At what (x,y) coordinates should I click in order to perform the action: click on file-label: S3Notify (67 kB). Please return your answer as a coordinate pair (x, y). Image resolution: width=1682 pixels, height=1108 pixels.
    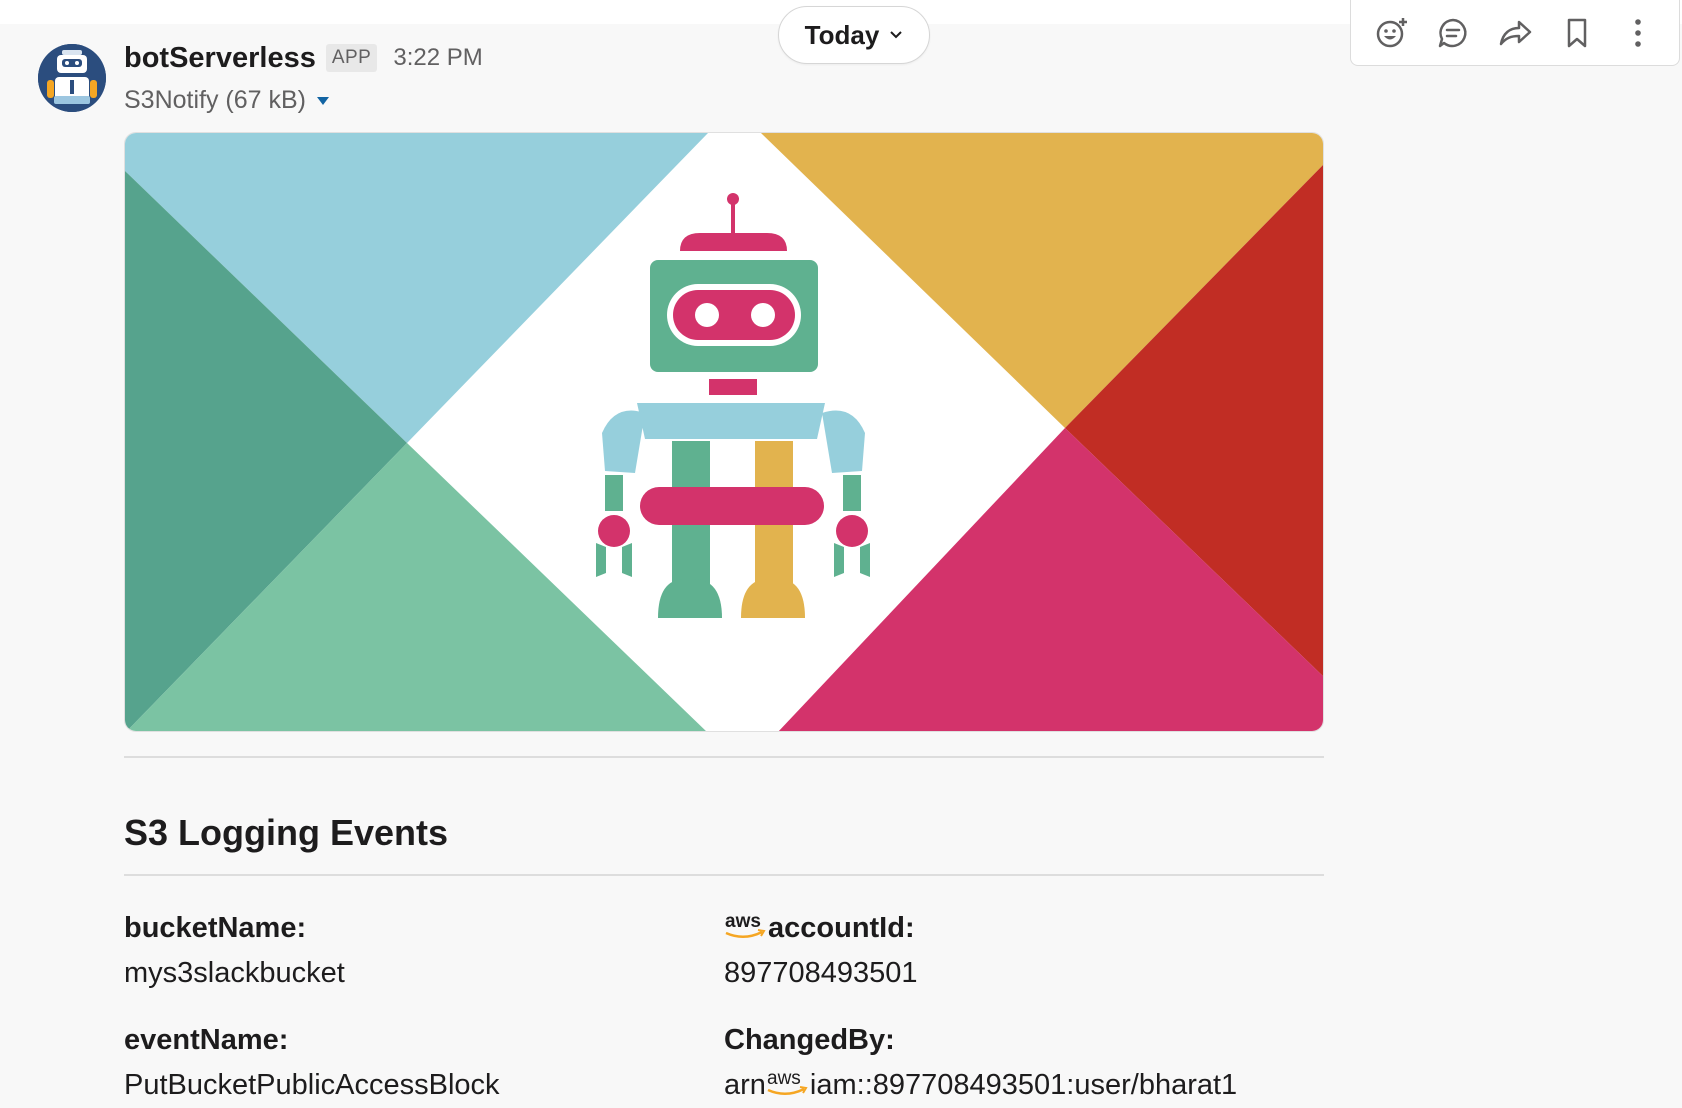
    Looking at the image, I should click on (215, 100).